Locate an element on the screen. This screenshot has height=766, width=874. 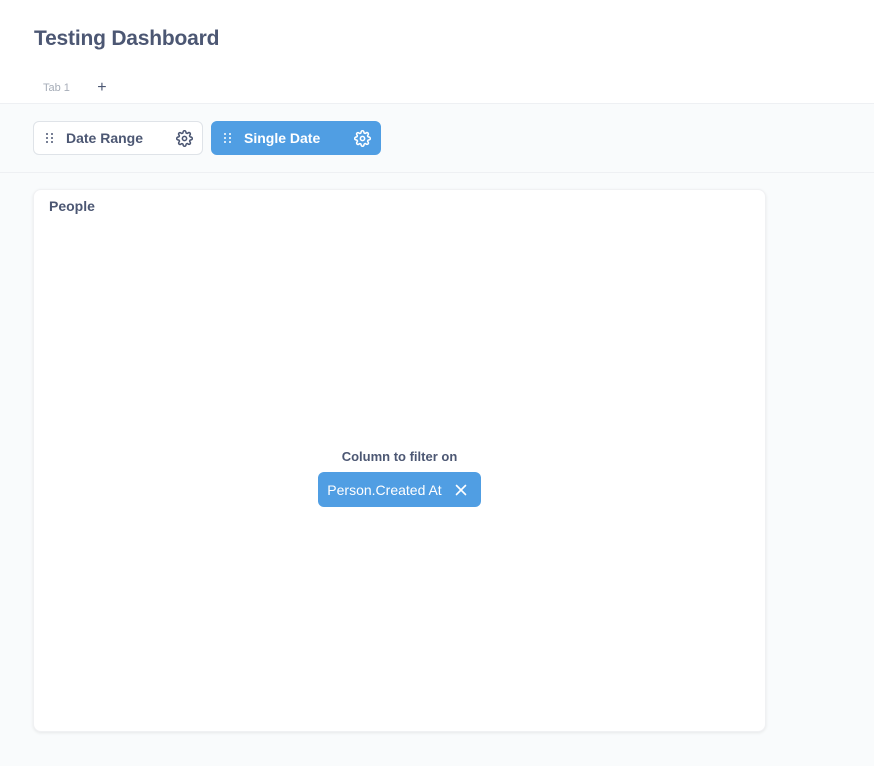
tab-1: Tab 1 is located at coordinates (56, 88).